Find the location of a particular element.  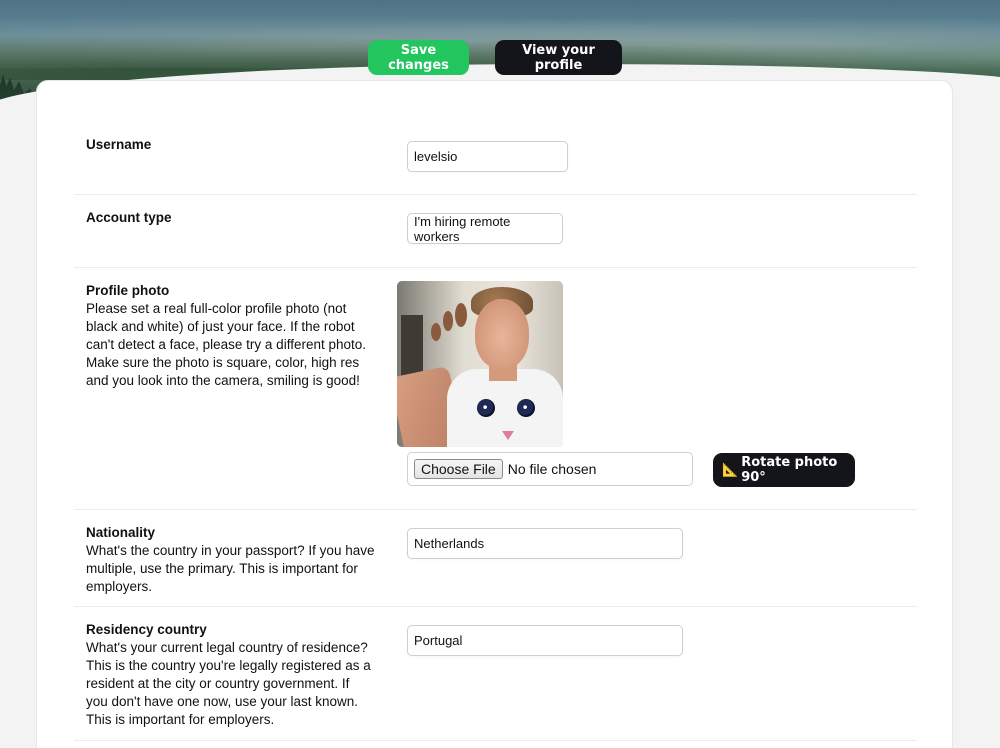

top-actions: Save changes View your profile is located at coordinates (495, 57).